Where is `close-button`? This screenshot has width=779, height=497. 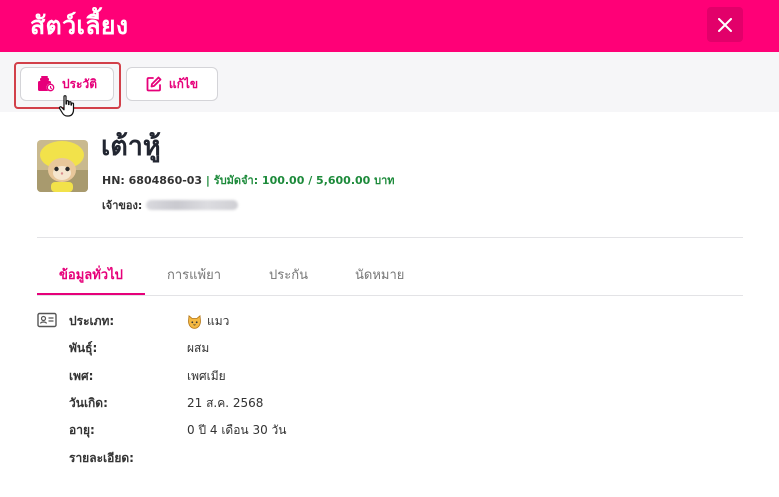 close-button is located at coordinates (725, 24).